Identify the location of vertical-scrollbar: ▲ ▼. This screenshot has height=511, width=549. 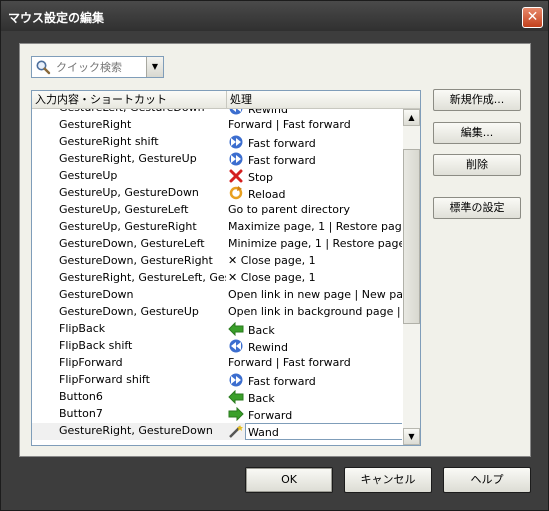
(411, 277).